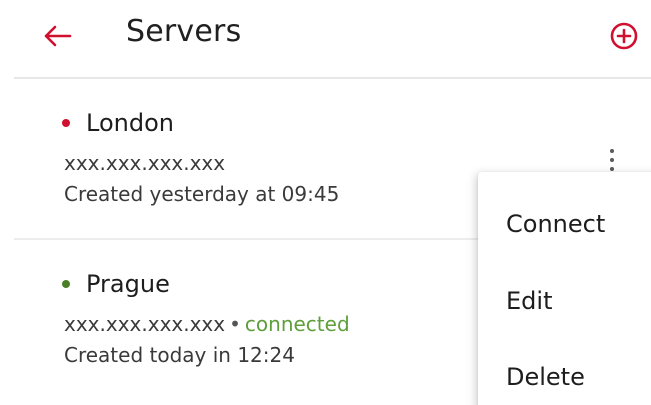 The image size is (651, 405). What do you see at coordinates (529, 301) in the screenshot?
I see `menu-item-edit: Edit` at bounding box center [529, 301].